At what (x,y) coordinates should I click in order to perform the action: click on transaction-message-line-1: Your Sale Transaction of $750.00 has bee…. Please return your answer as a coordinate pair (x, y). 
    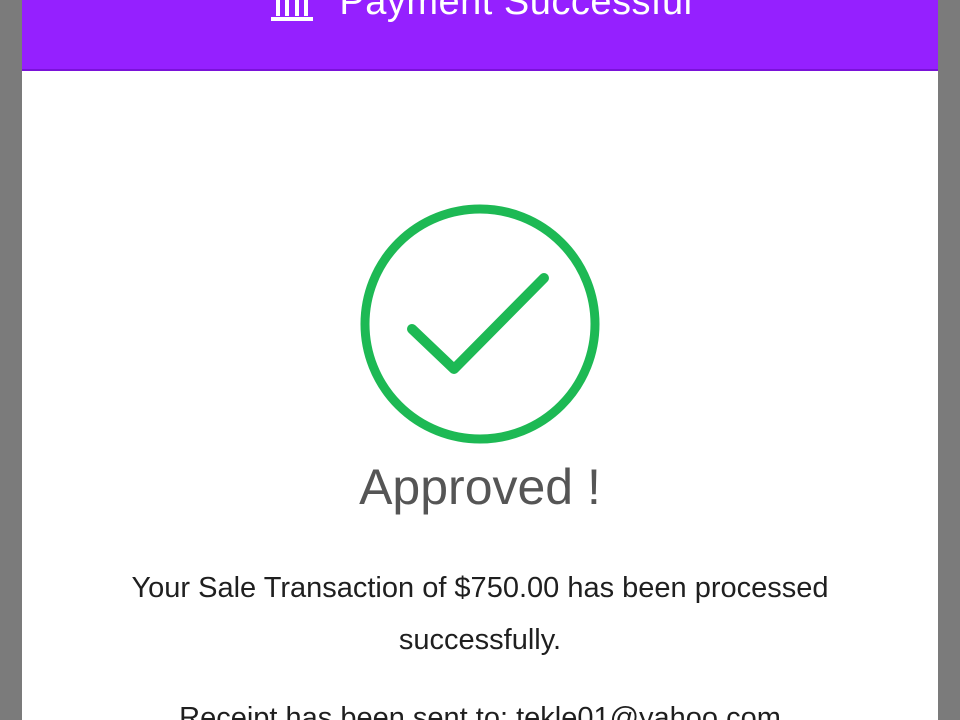
    Looking at the image, I should click on (480, 588).